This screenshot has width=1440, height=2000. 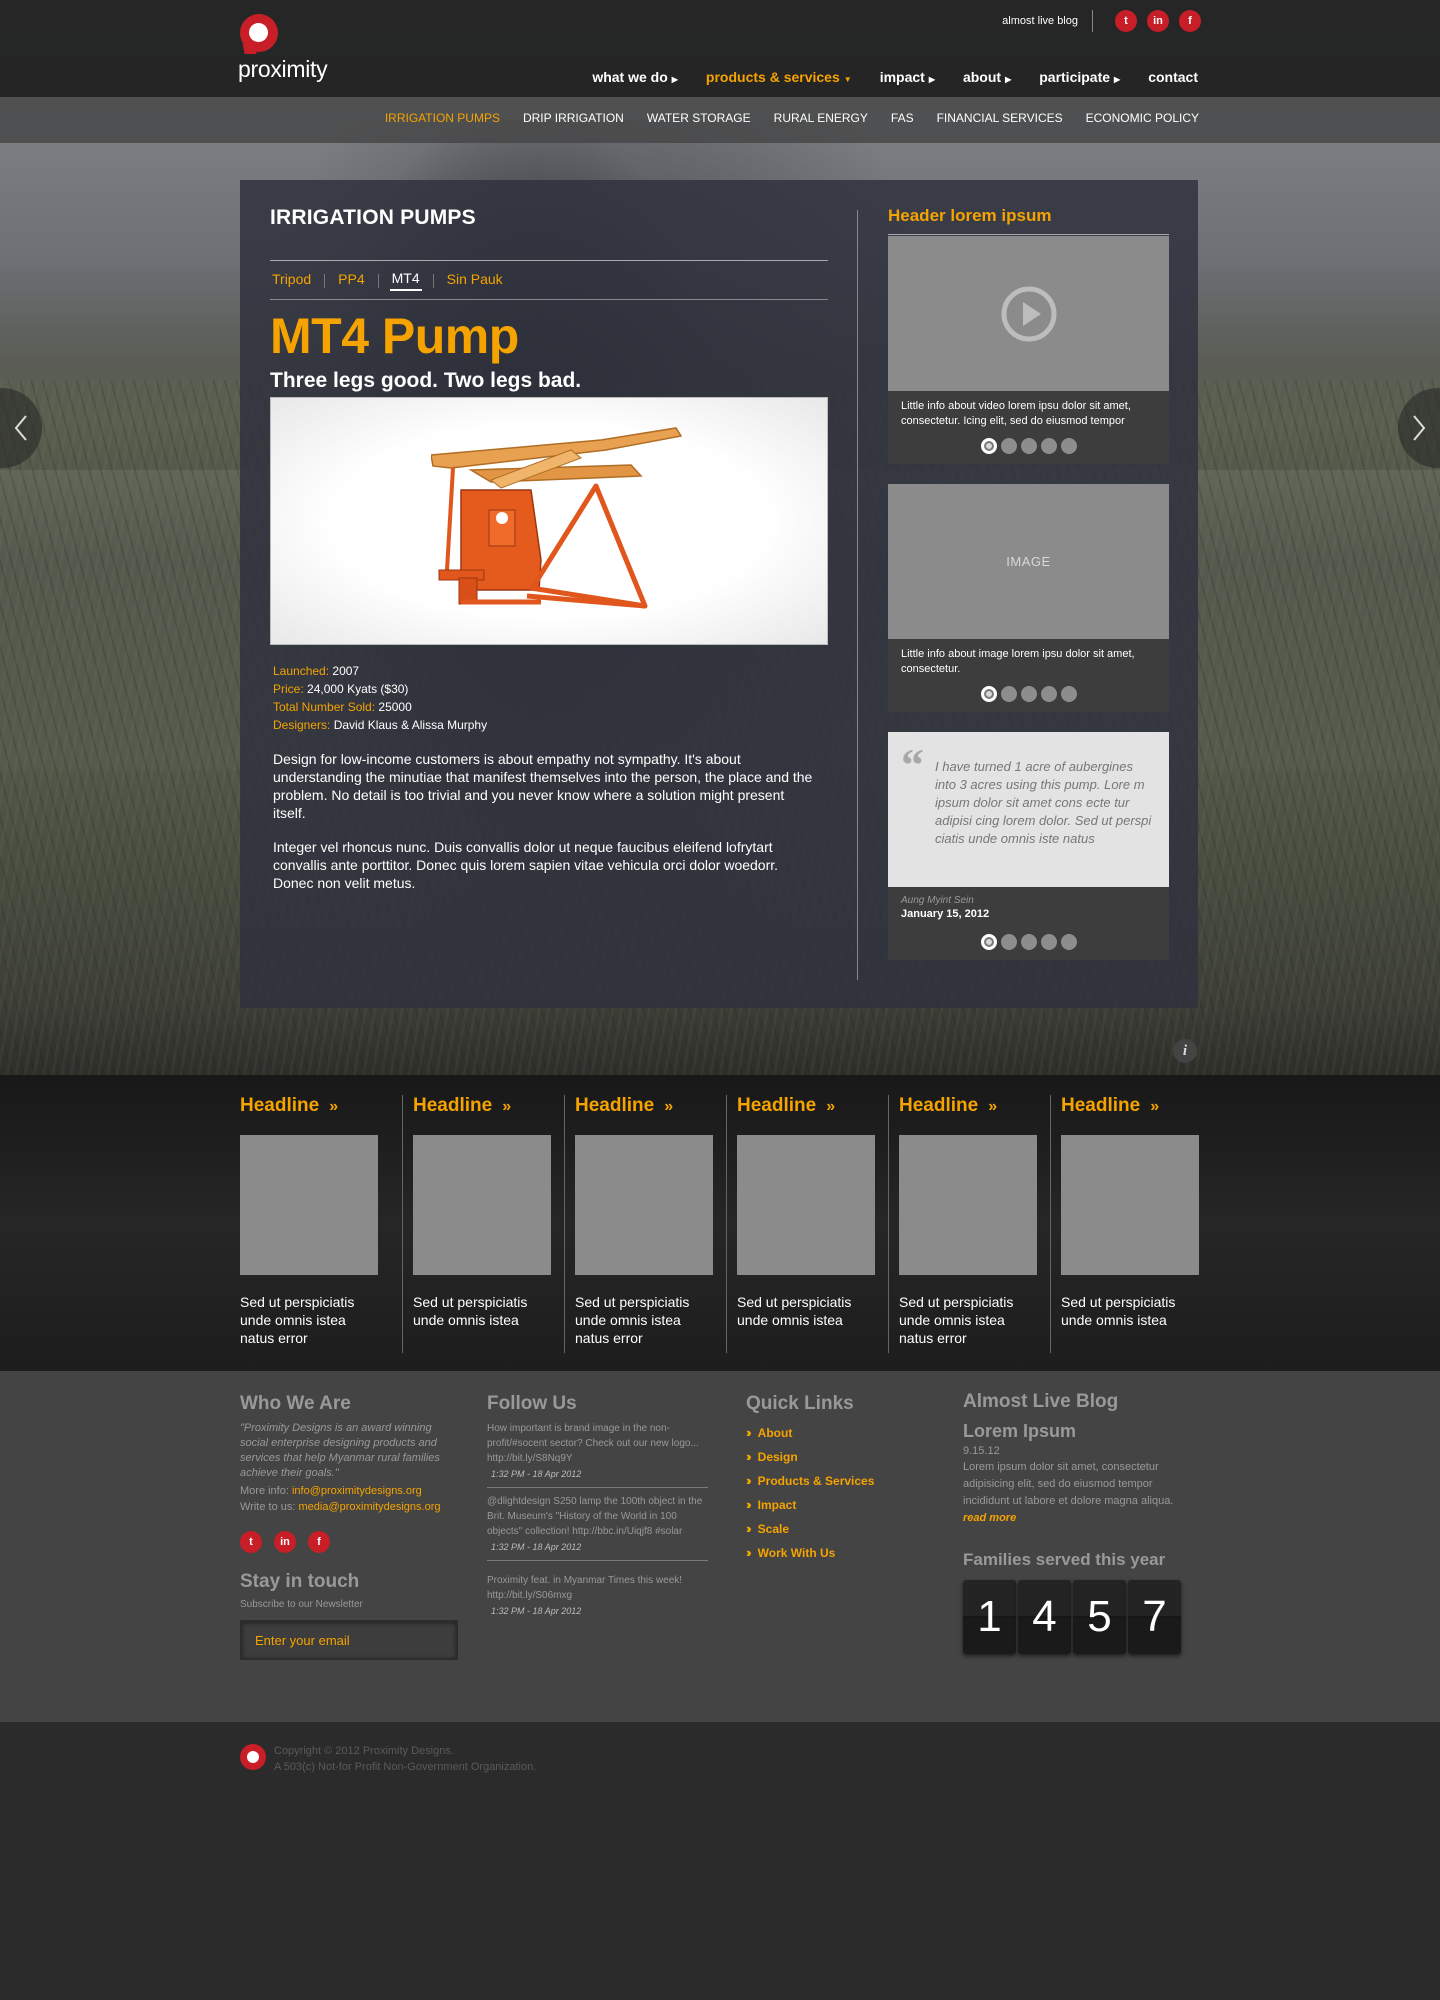 I want to click on sidebar-header: Header lorem ipsum, so click(x=970, y=215).